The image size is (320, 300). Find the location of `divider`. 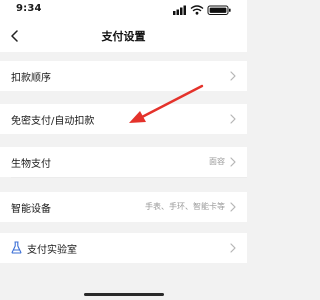

divider is located at coordinates (129, 177).